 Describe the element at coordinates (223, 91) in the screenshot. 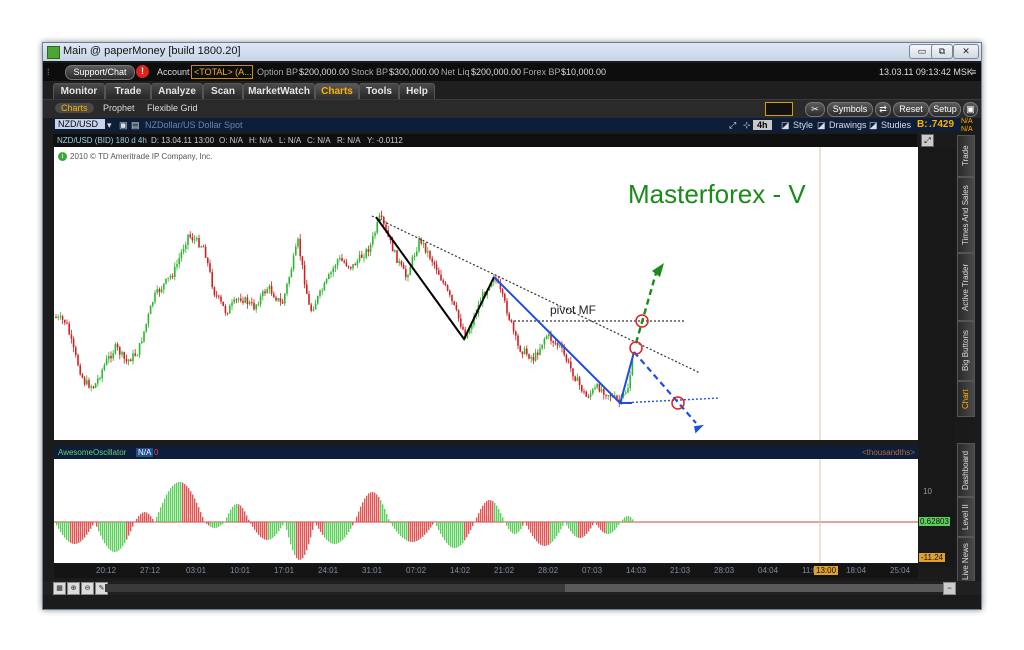

I see `tab-scan: Scan` at that location.